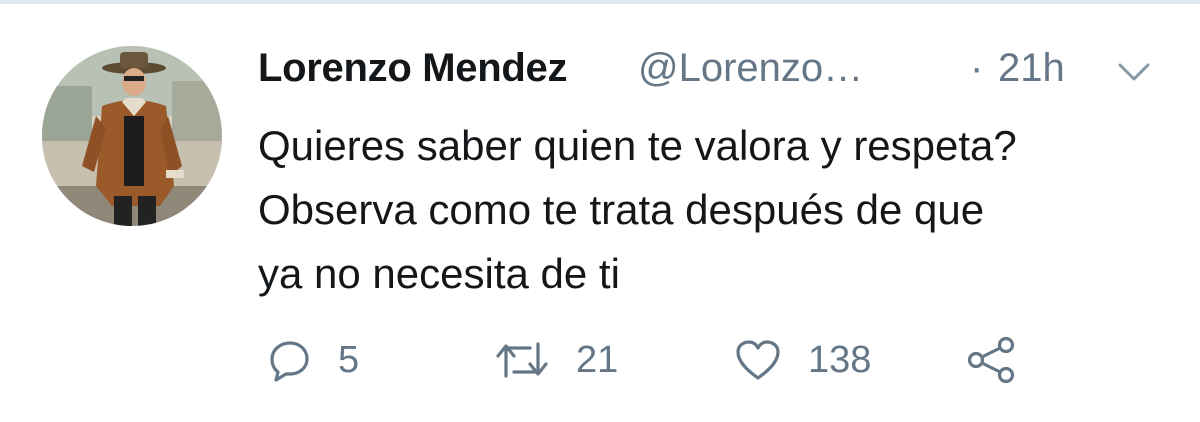 This screenshot has height=422, width=1200. Describe the element at coordinates (621, 209) in the screenshot. I see `tweet-text-line: Observa como te trata después de que` at that location.